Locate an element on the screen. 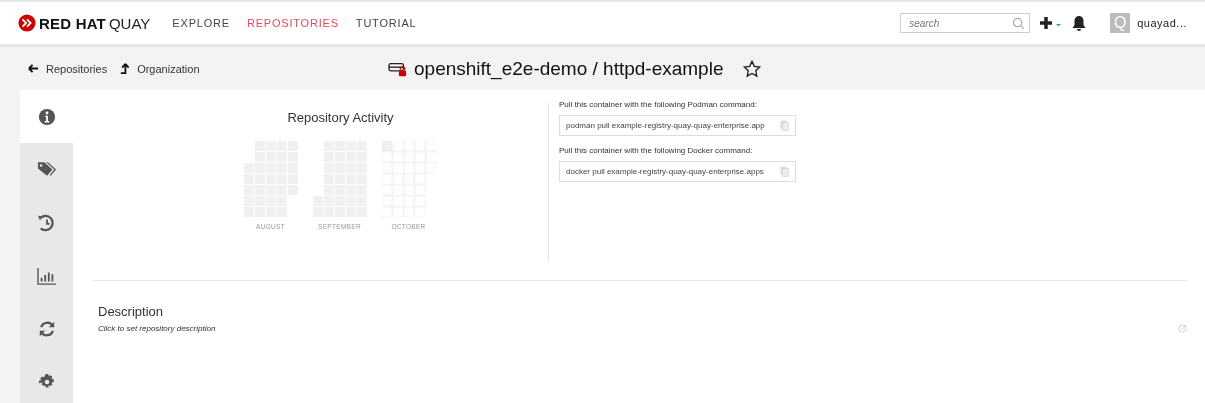 This screenshot has width=1205, height=403. pull-command-field: docker pull example-registry-quay-quay-enterprise.apps is located at coordinates (677, 171).